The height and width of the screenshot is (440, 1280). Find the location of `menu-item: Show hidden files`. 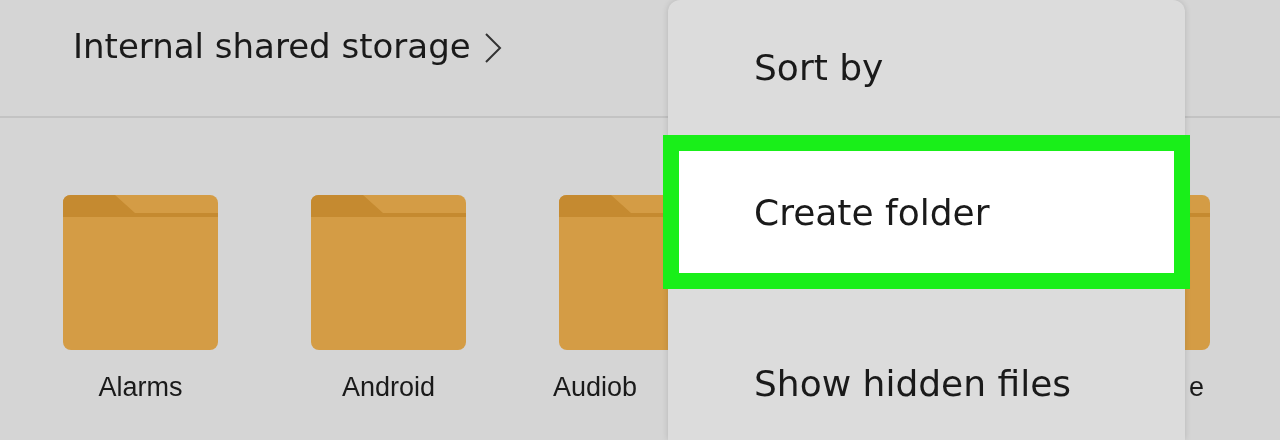

menu-item: Show hidden files is located at coordinates (926, 364).